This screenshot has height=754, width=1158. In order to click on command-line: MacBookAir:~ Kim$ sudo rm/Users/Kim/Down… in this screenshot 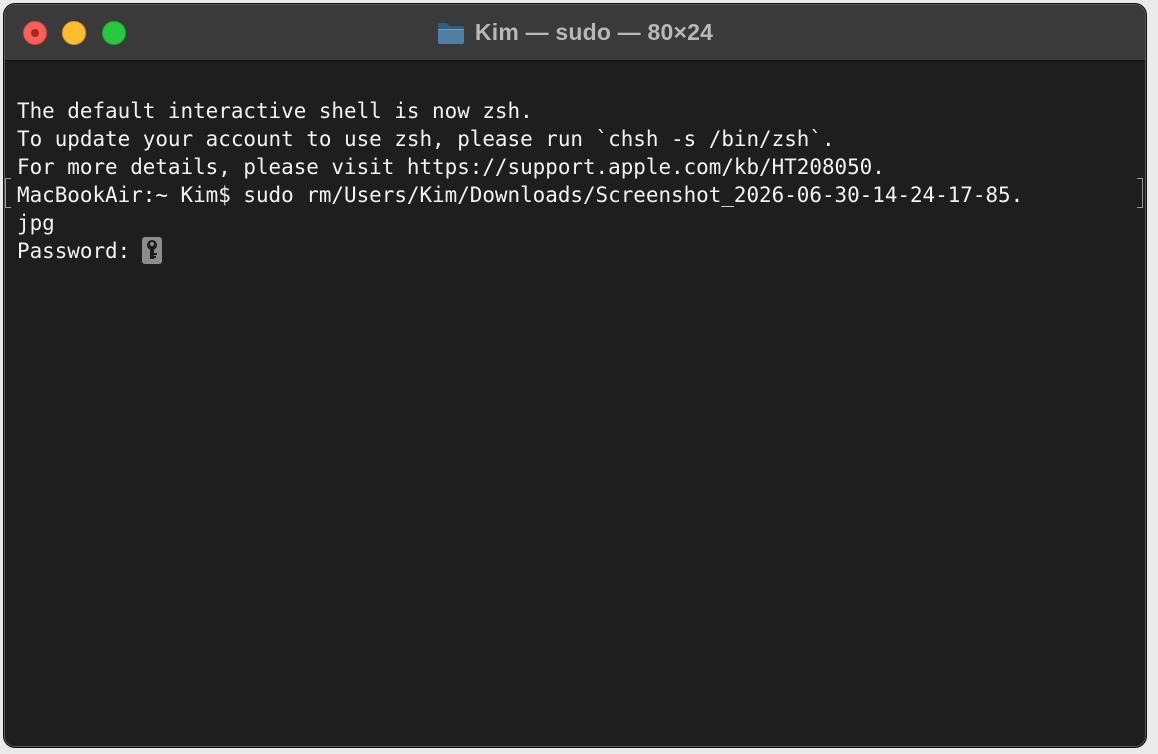, I will do `click(520, 195)`.